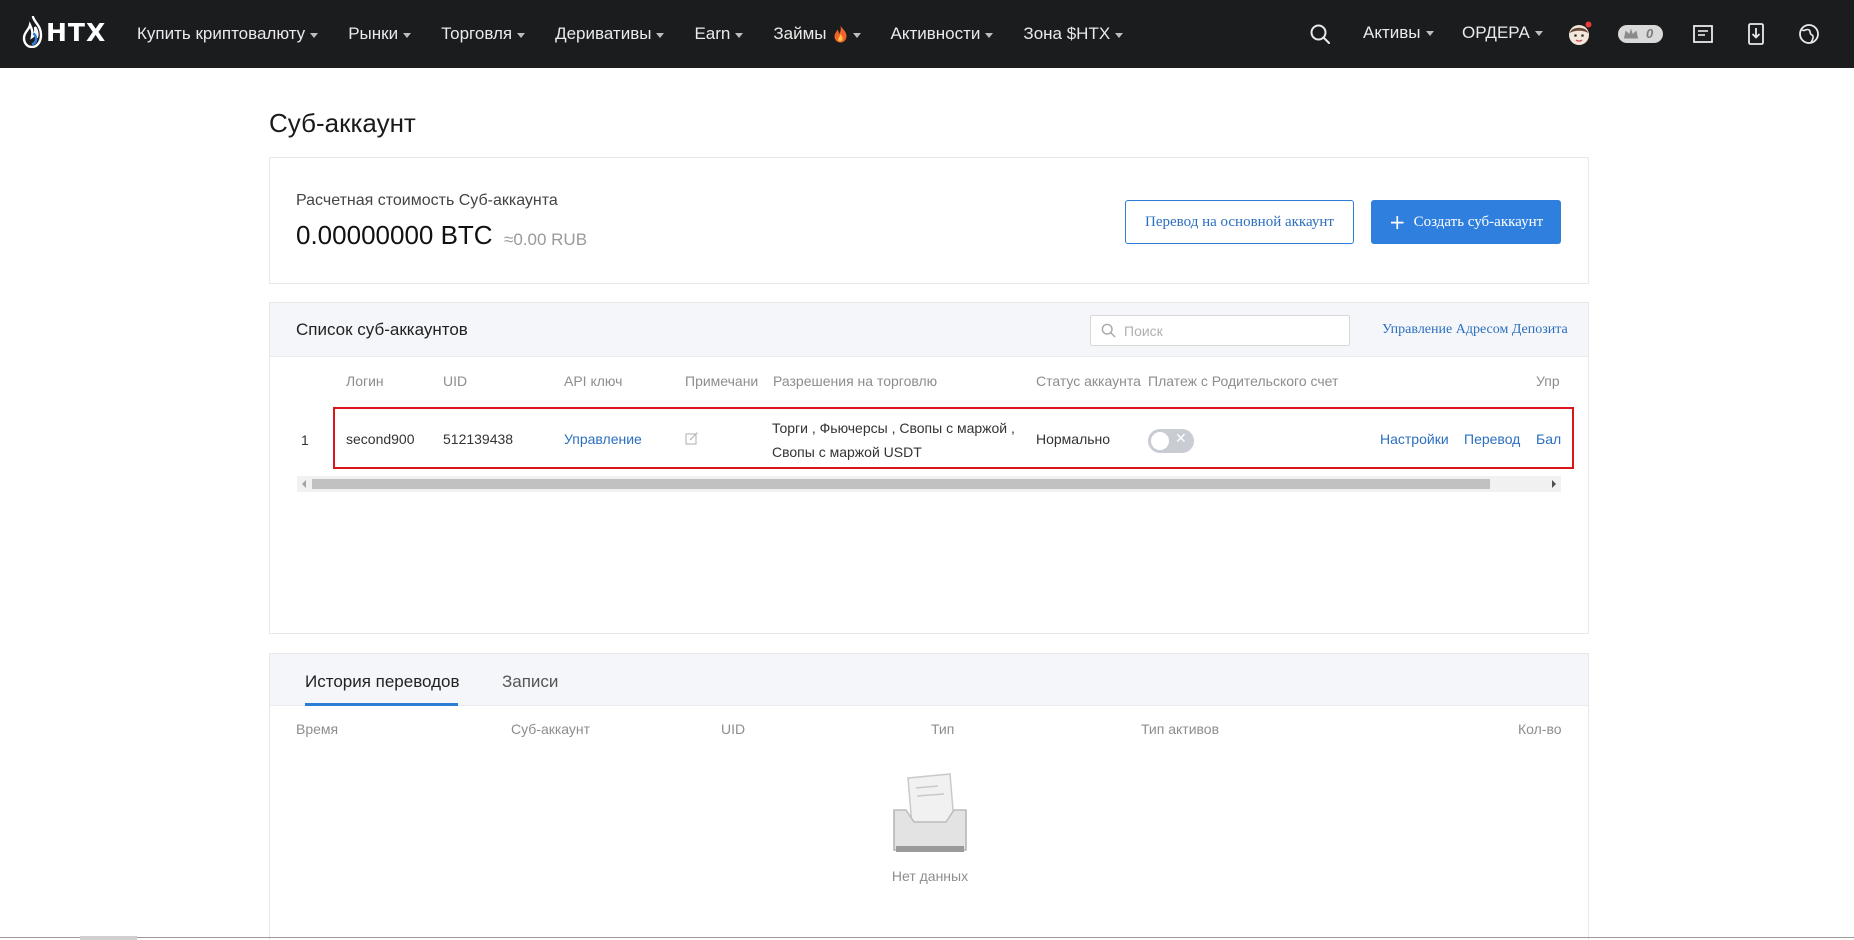 The width and height of the screenshot is (1854, 940). I want to click on nav-buy-crypto: Купить криптовалюту, so click(228, 34).